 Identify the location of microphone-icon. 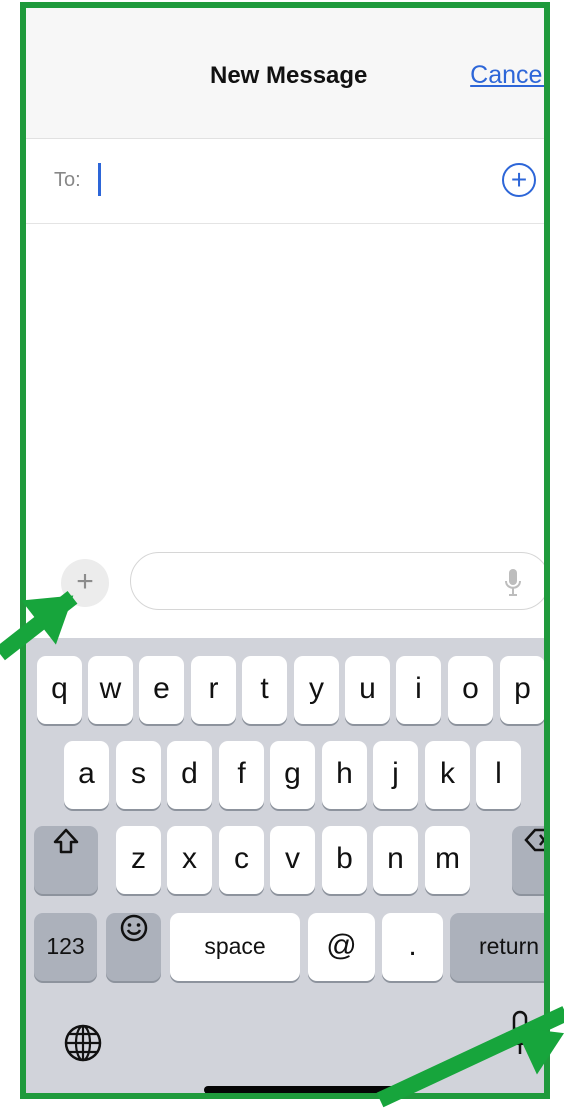
(513, 582).